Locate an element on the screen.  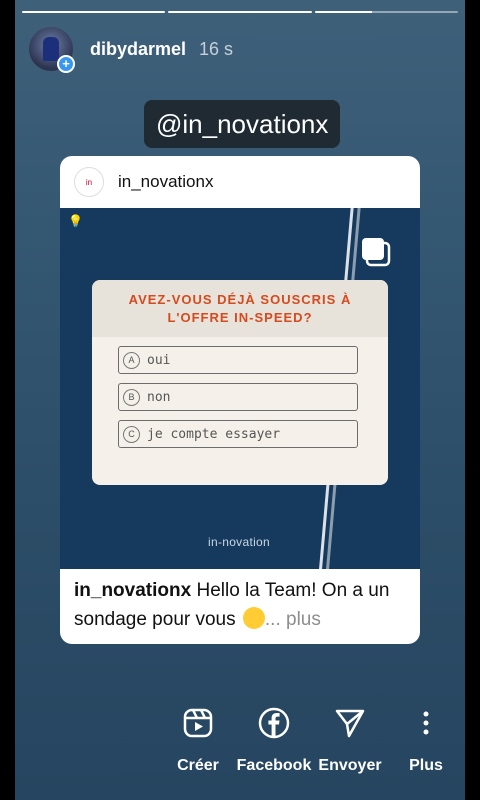
facebook-label: Facebook is located at coordinates (274, 765).